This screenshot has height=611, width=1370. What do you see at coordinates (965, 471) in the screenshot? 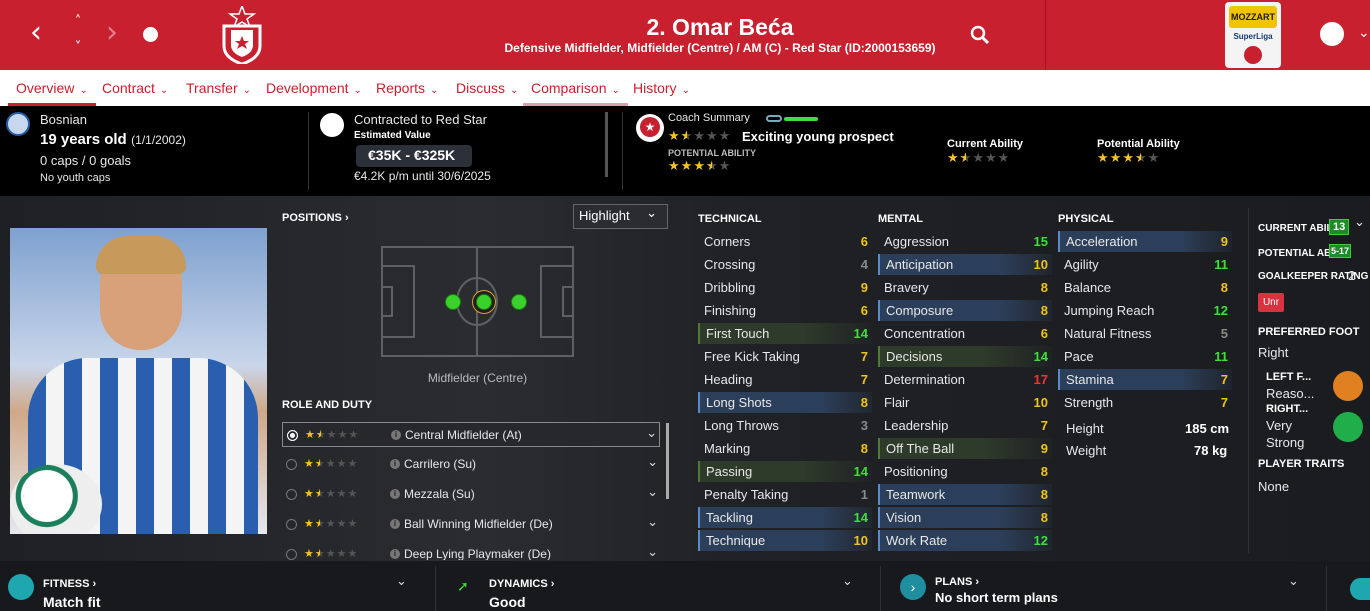
I see `attribute-row: Positioning 8` at bounding box center [965, 471].